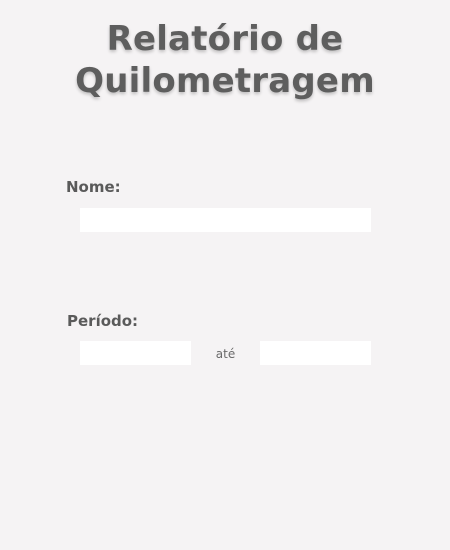 The width and height of the screenshot is (450, 550). Describe the element at coordinates (225, 81) in the screenshot. I see `page-title-line-2: Quilometragem` at that location.